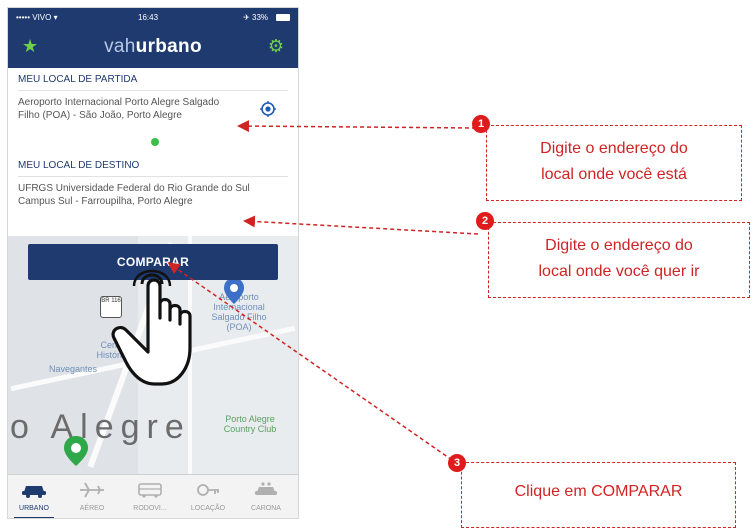  I want to click on arrow-to-compare, so click(310, 361).